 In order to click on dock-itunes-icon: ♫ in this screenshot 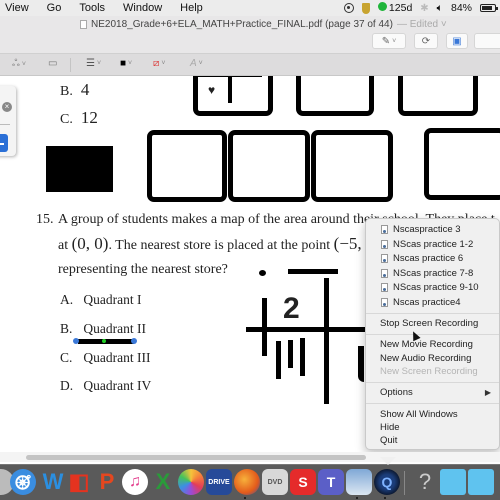, I will do `click(135, 482)`.